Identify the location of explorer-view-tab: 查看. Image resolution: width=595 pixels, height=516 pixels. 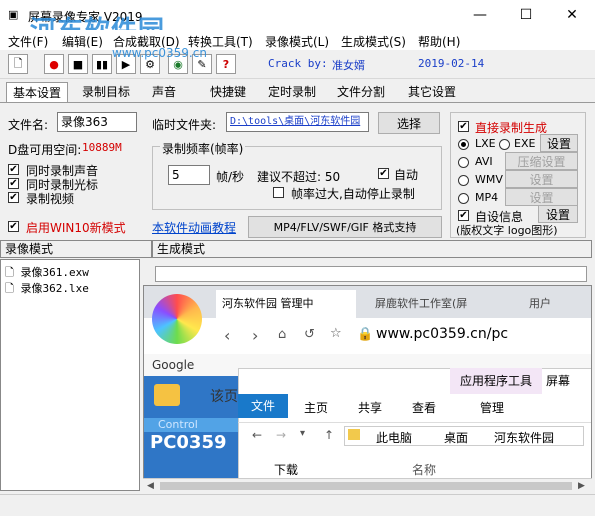
(424, 407).